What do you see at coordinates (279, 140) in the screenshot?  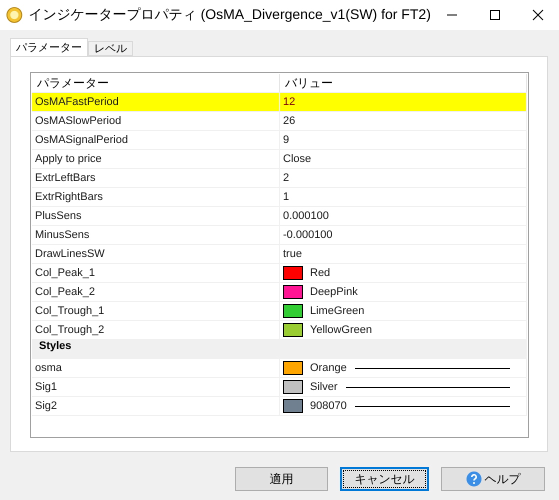 I see `property-row: OsMASignalPeriod 9` at bounding box center [279, 140].